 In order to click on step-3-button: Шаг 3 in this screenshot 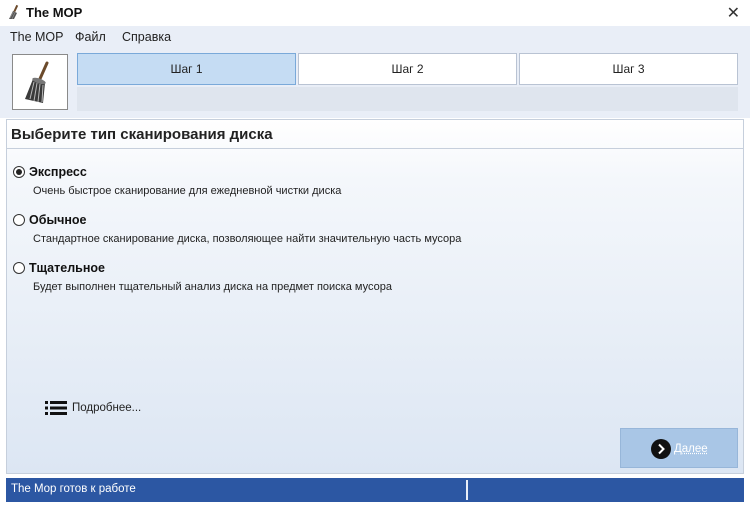, I will do `click(628, 69)`.